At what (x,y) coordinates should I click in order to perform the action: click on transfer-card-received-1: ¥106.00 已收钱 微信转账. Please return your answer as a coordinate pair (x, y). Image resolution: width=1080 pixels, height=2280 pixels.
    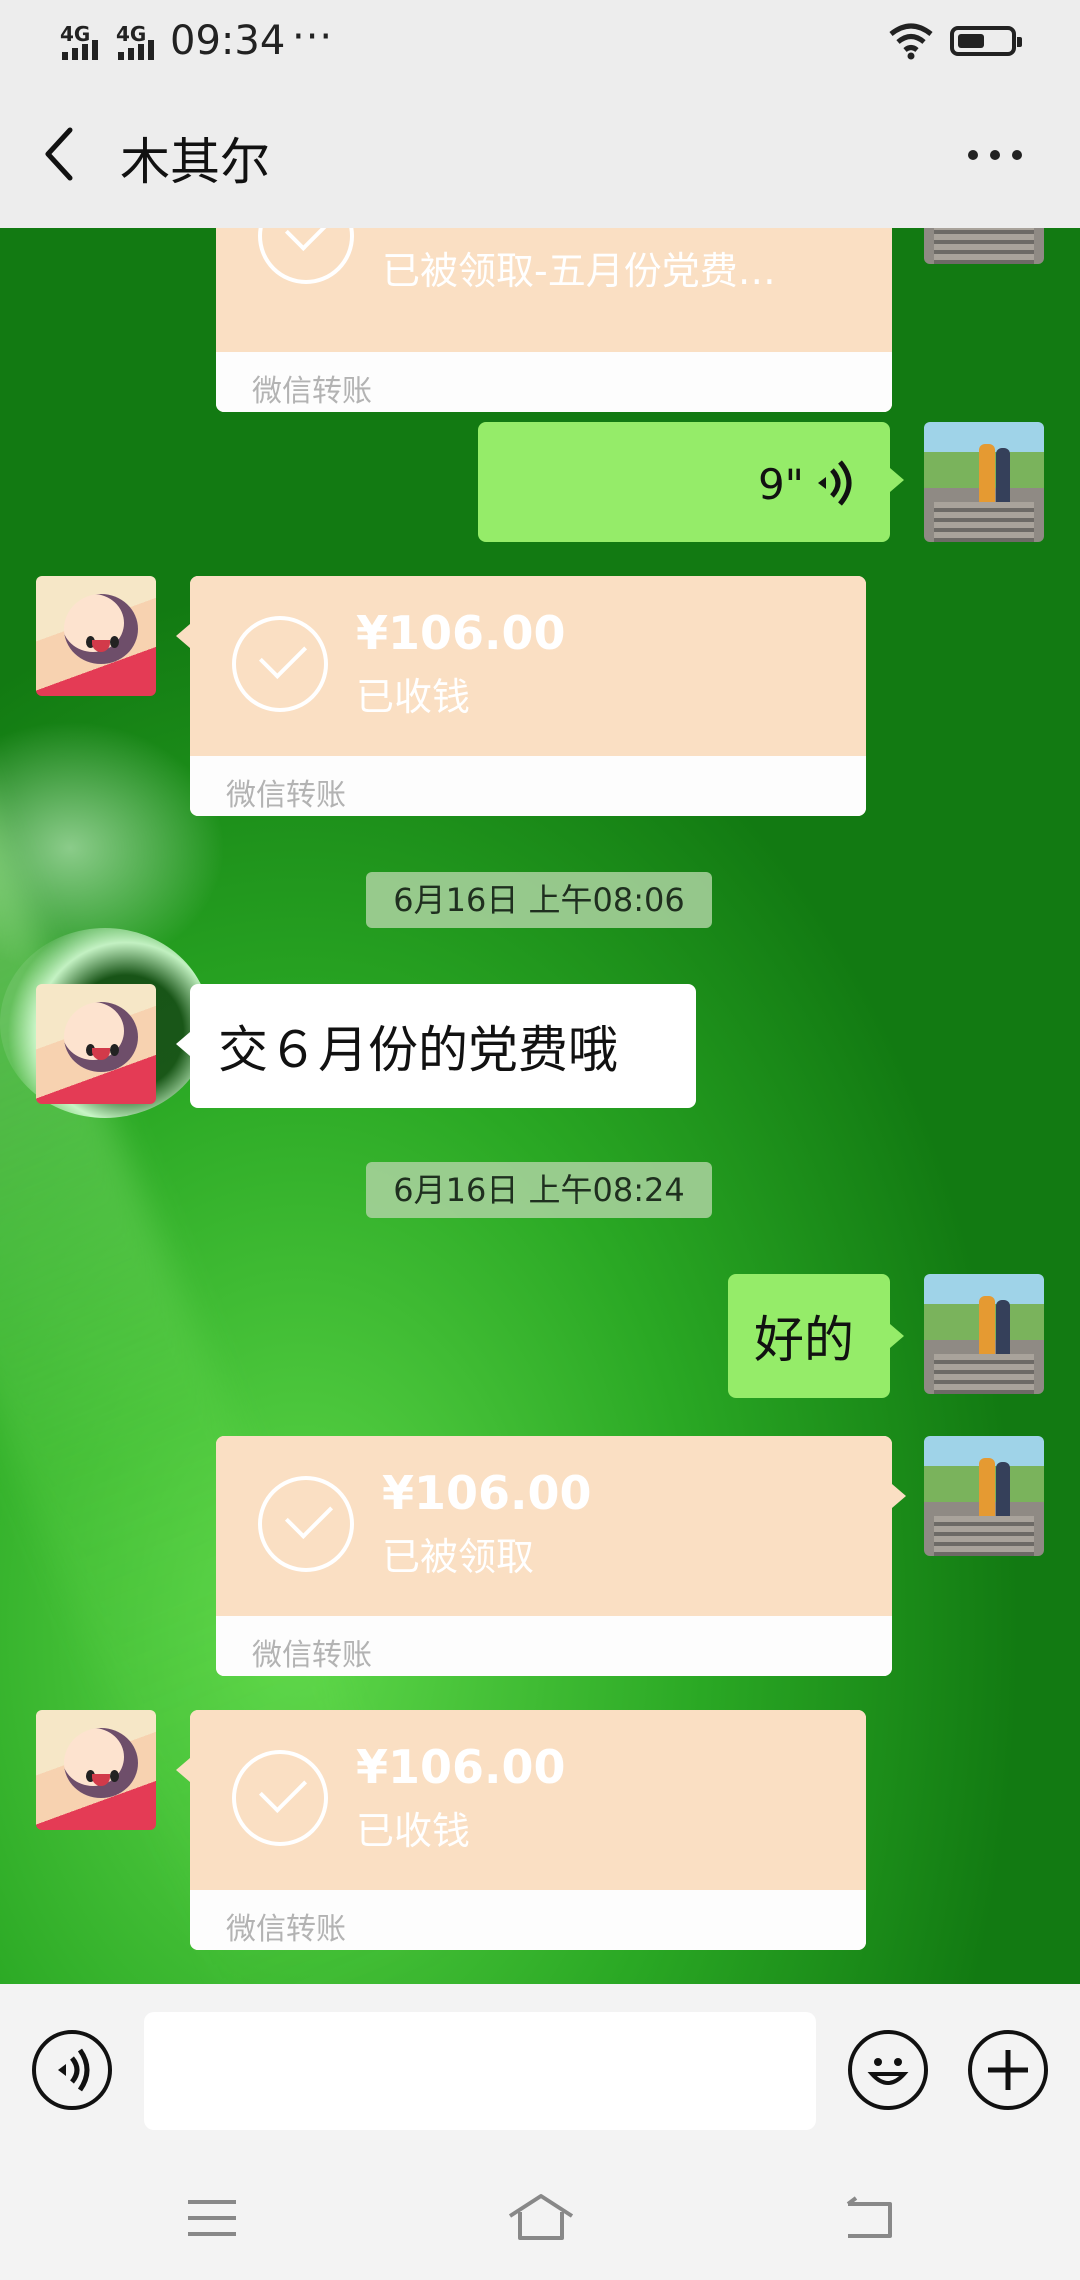
    Looking at the image, I should click on (528, 696).